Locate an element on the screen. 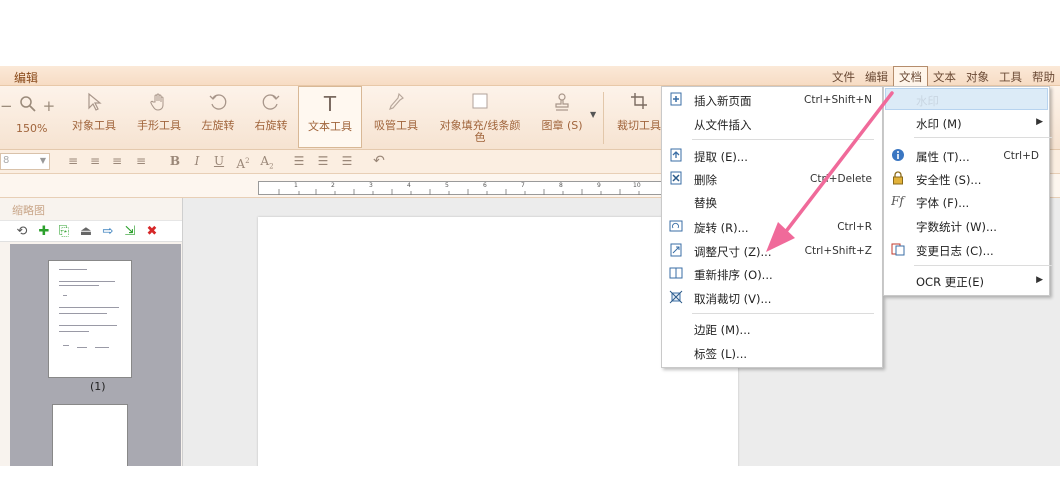  insert-page-icon is located at coordinates (675, 99).